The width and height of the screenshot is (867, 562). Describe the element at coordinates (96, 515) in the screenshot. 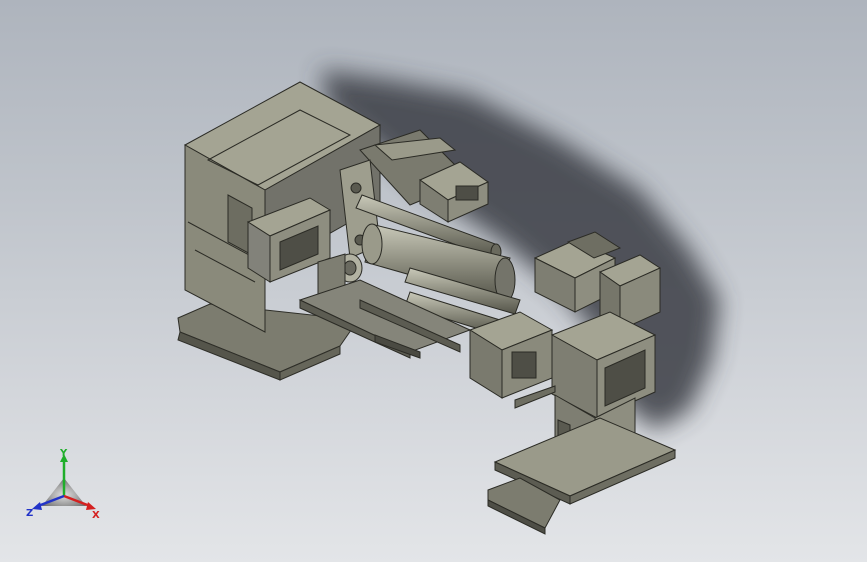

I see `x-axis-label: X` at that location.